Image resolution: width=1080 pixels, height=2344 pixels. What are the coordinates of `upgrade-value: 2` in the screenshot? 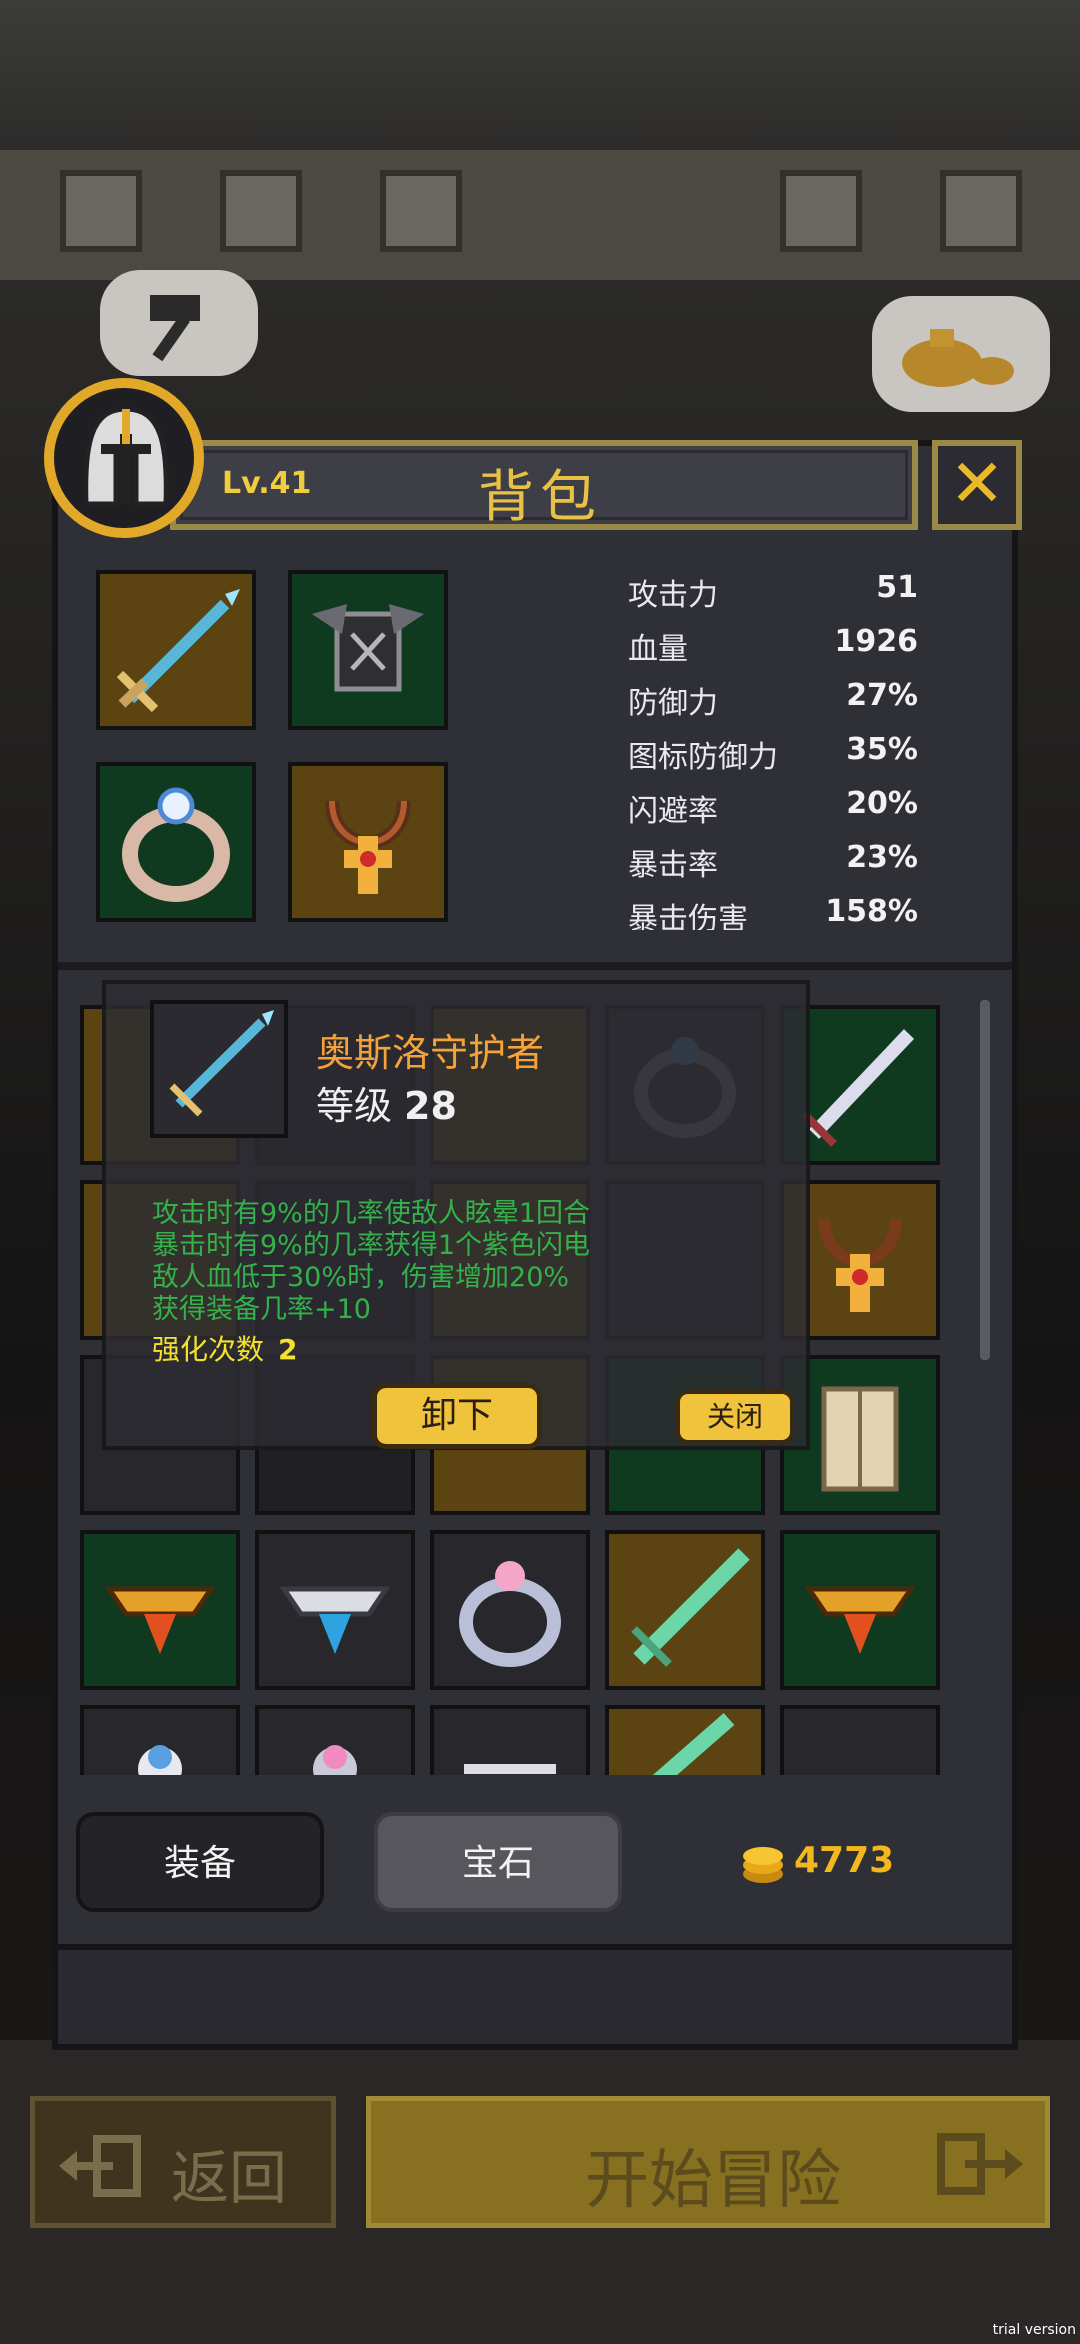 It's located at (288, 1349).